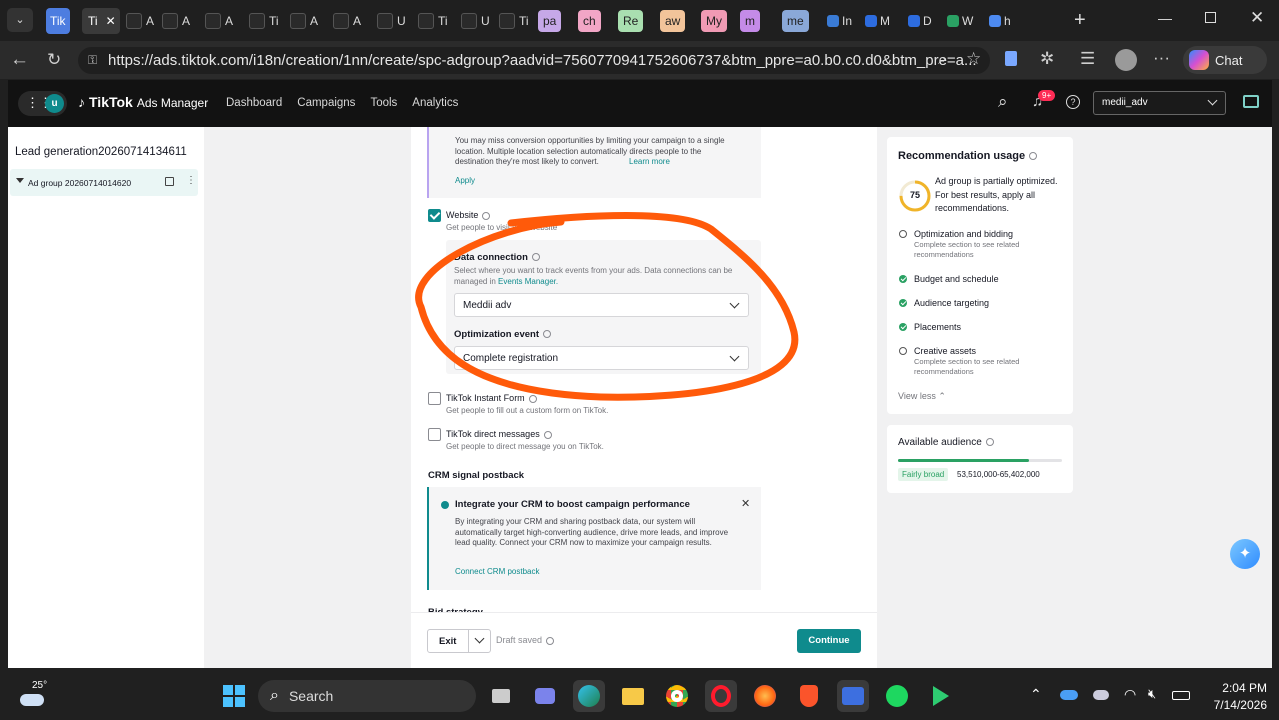 This screenshot has height=720, width=1279. What do you see at coordinates (941, 696) in the screenshot?
I see `media-app-icon` at bounding box center [941, 696].